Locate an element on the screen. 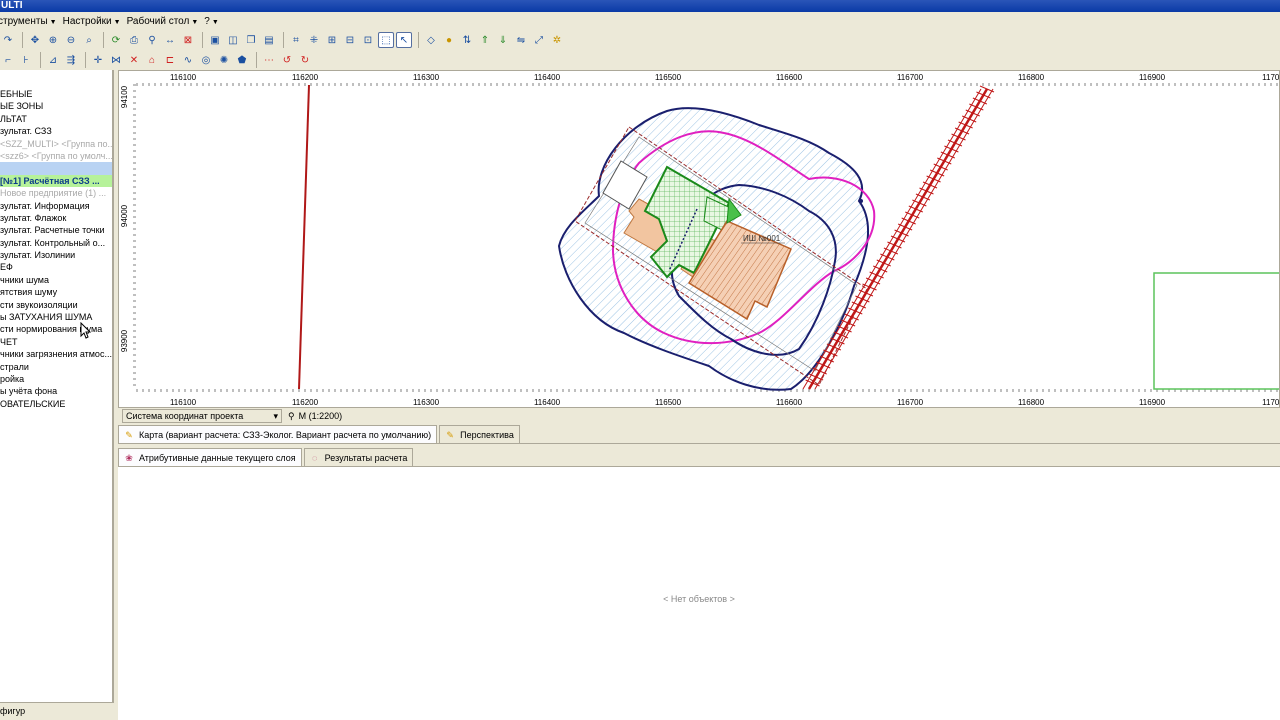  print-icon: ⎙ is located at coordinates (134, 40).